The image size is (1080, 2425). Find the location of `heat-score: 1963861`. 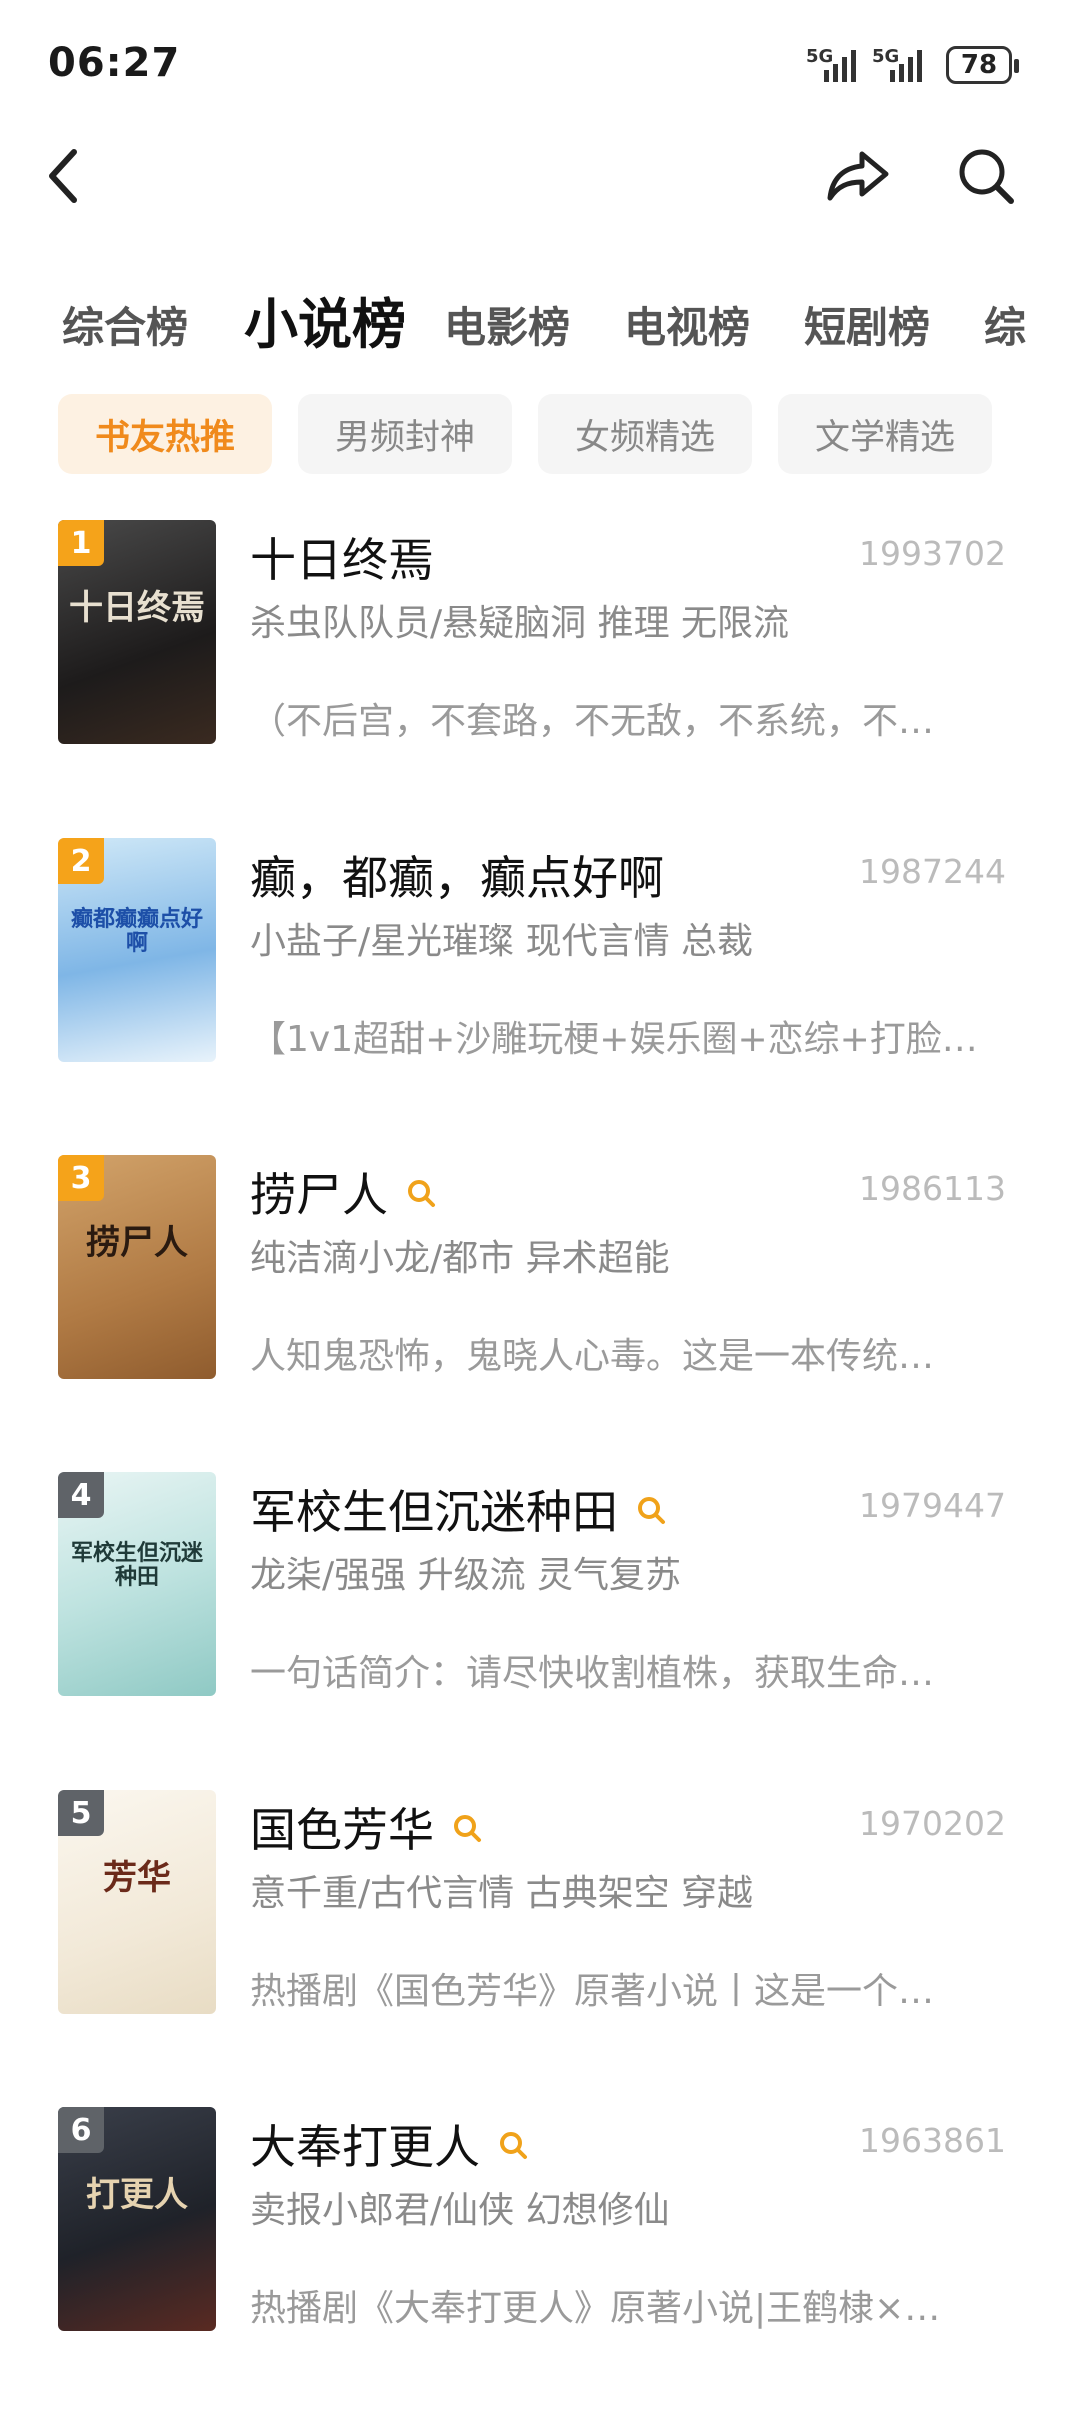

heat-score: 1963861 is located at coordinates (932, 2140).